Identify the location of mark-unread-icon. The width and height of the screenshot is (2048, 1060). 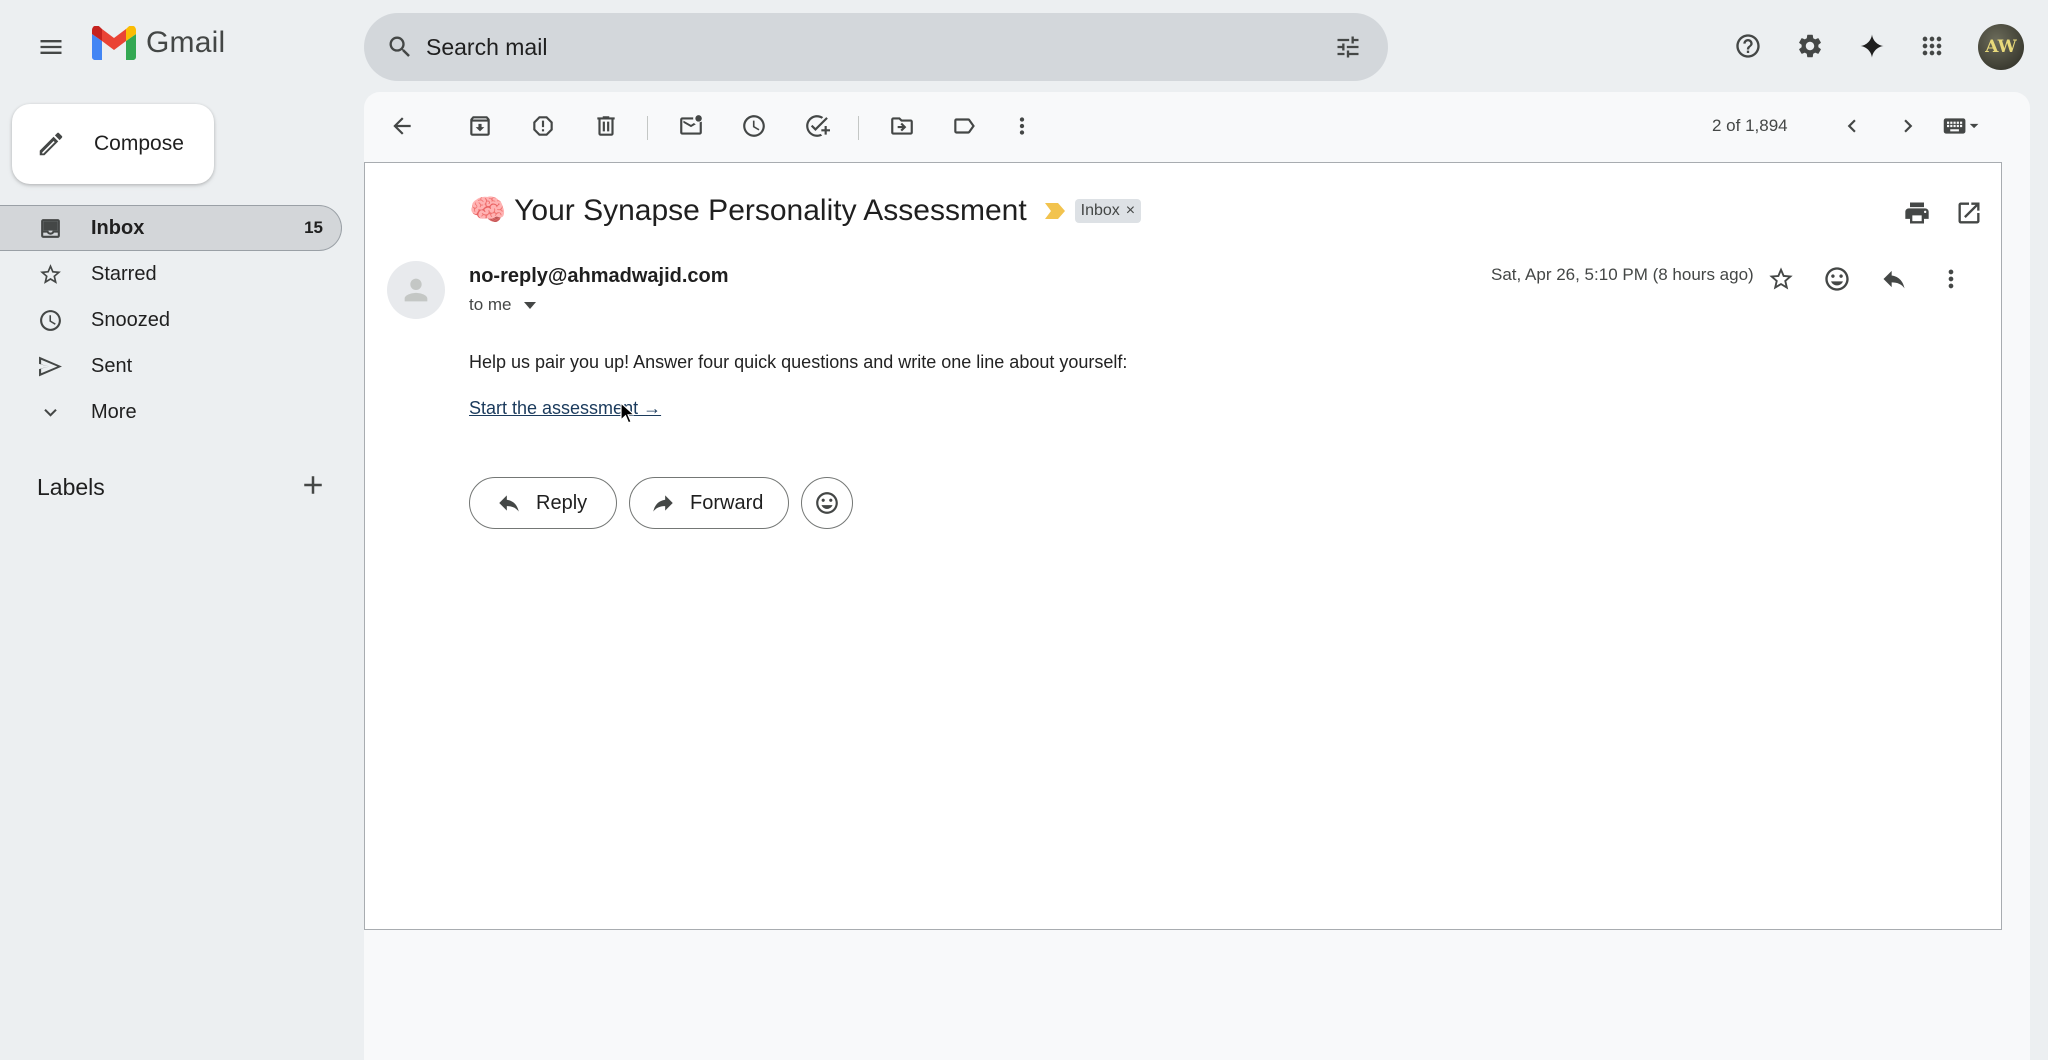
(691, 125).